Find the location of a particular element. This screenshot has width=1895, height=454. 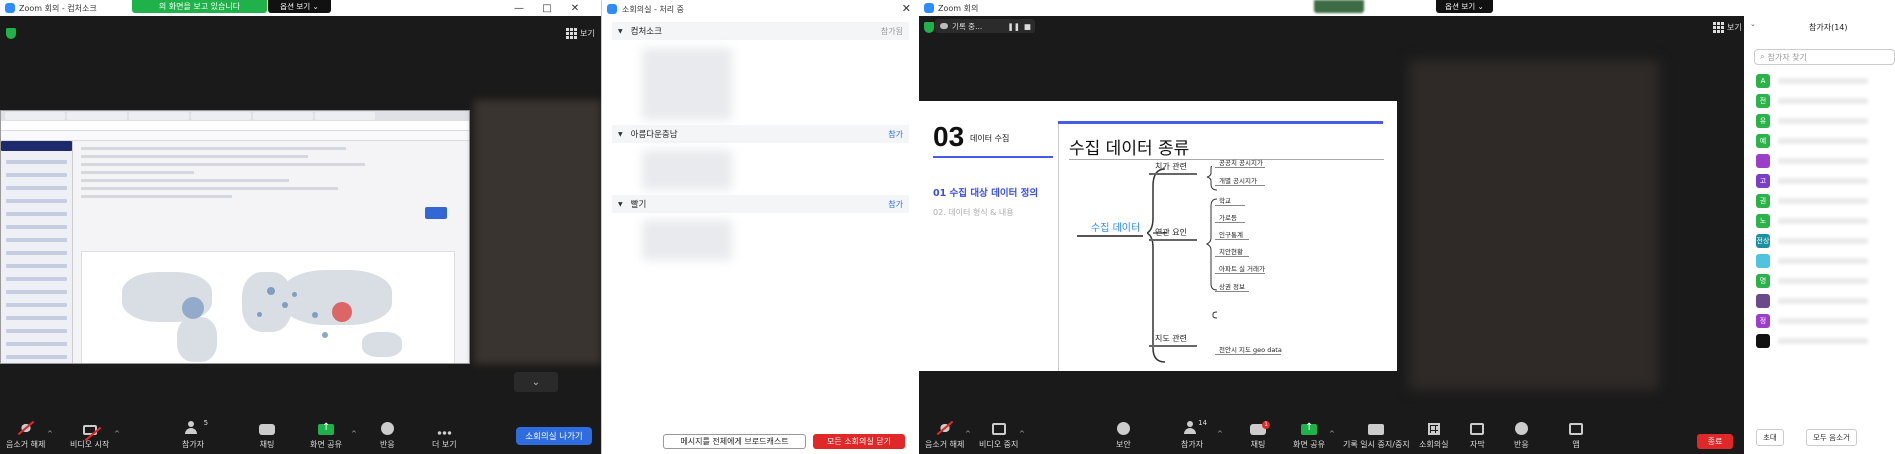

participants-button: 14 참가자 is located at coordinates (1194, 434).